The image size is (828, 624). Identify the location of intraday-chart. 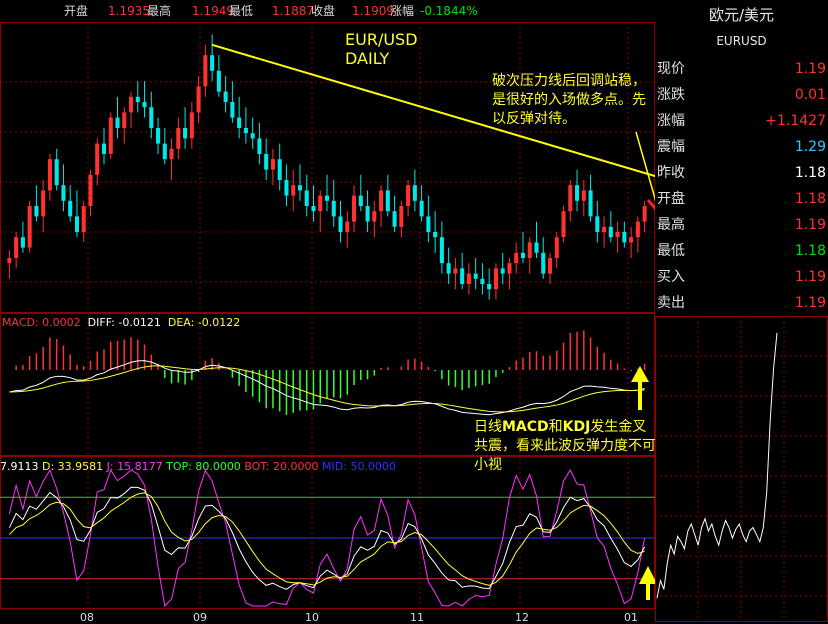
(741, 469).